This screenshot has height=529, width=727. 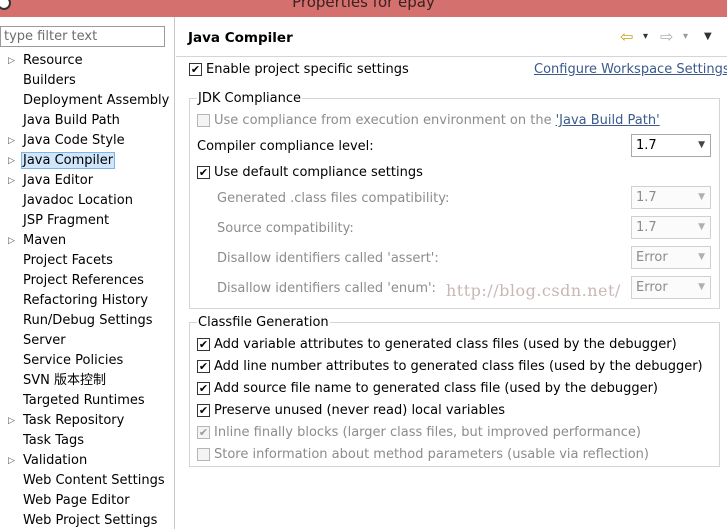 What do you see at coordinates (74, 420) in the screenshot?
I see `sidebar-item-label: Task Repository` at bounding box center [74, 420].